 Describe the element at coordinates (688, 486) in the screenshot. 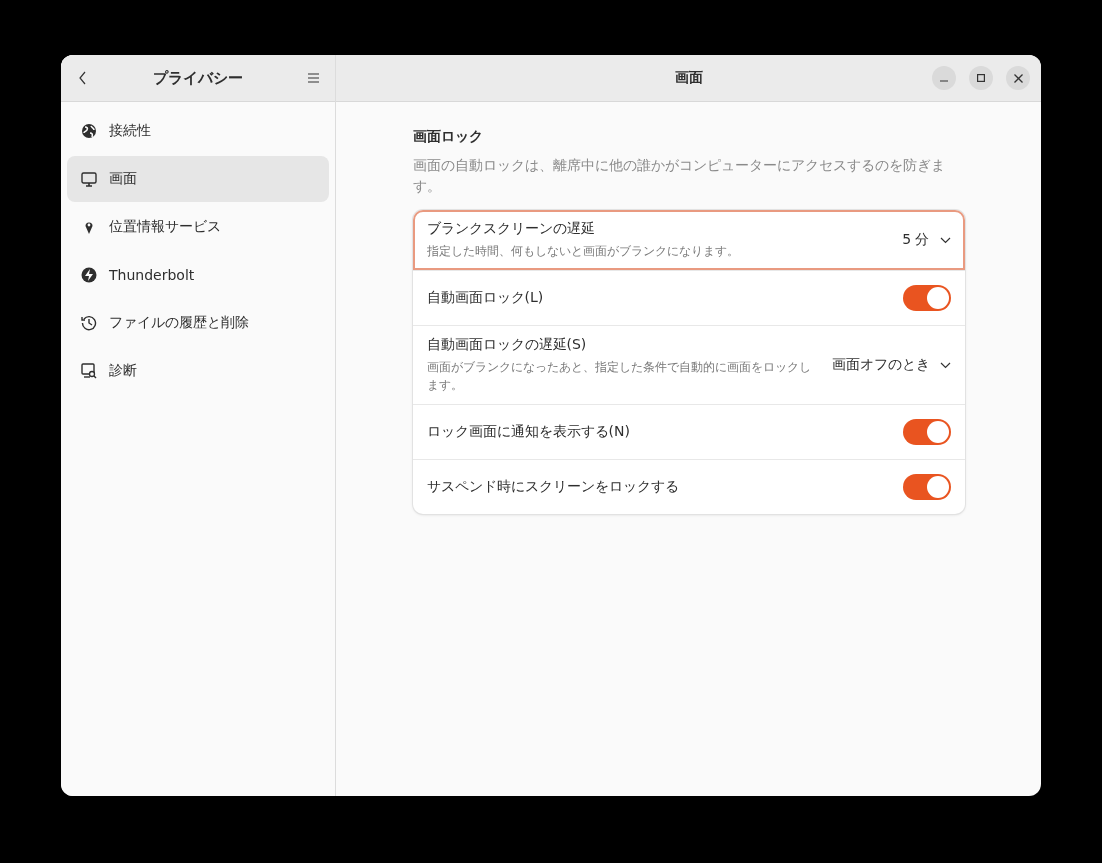

I see `switch-row: サスペンド時にスクリーンをロックする` at that location.